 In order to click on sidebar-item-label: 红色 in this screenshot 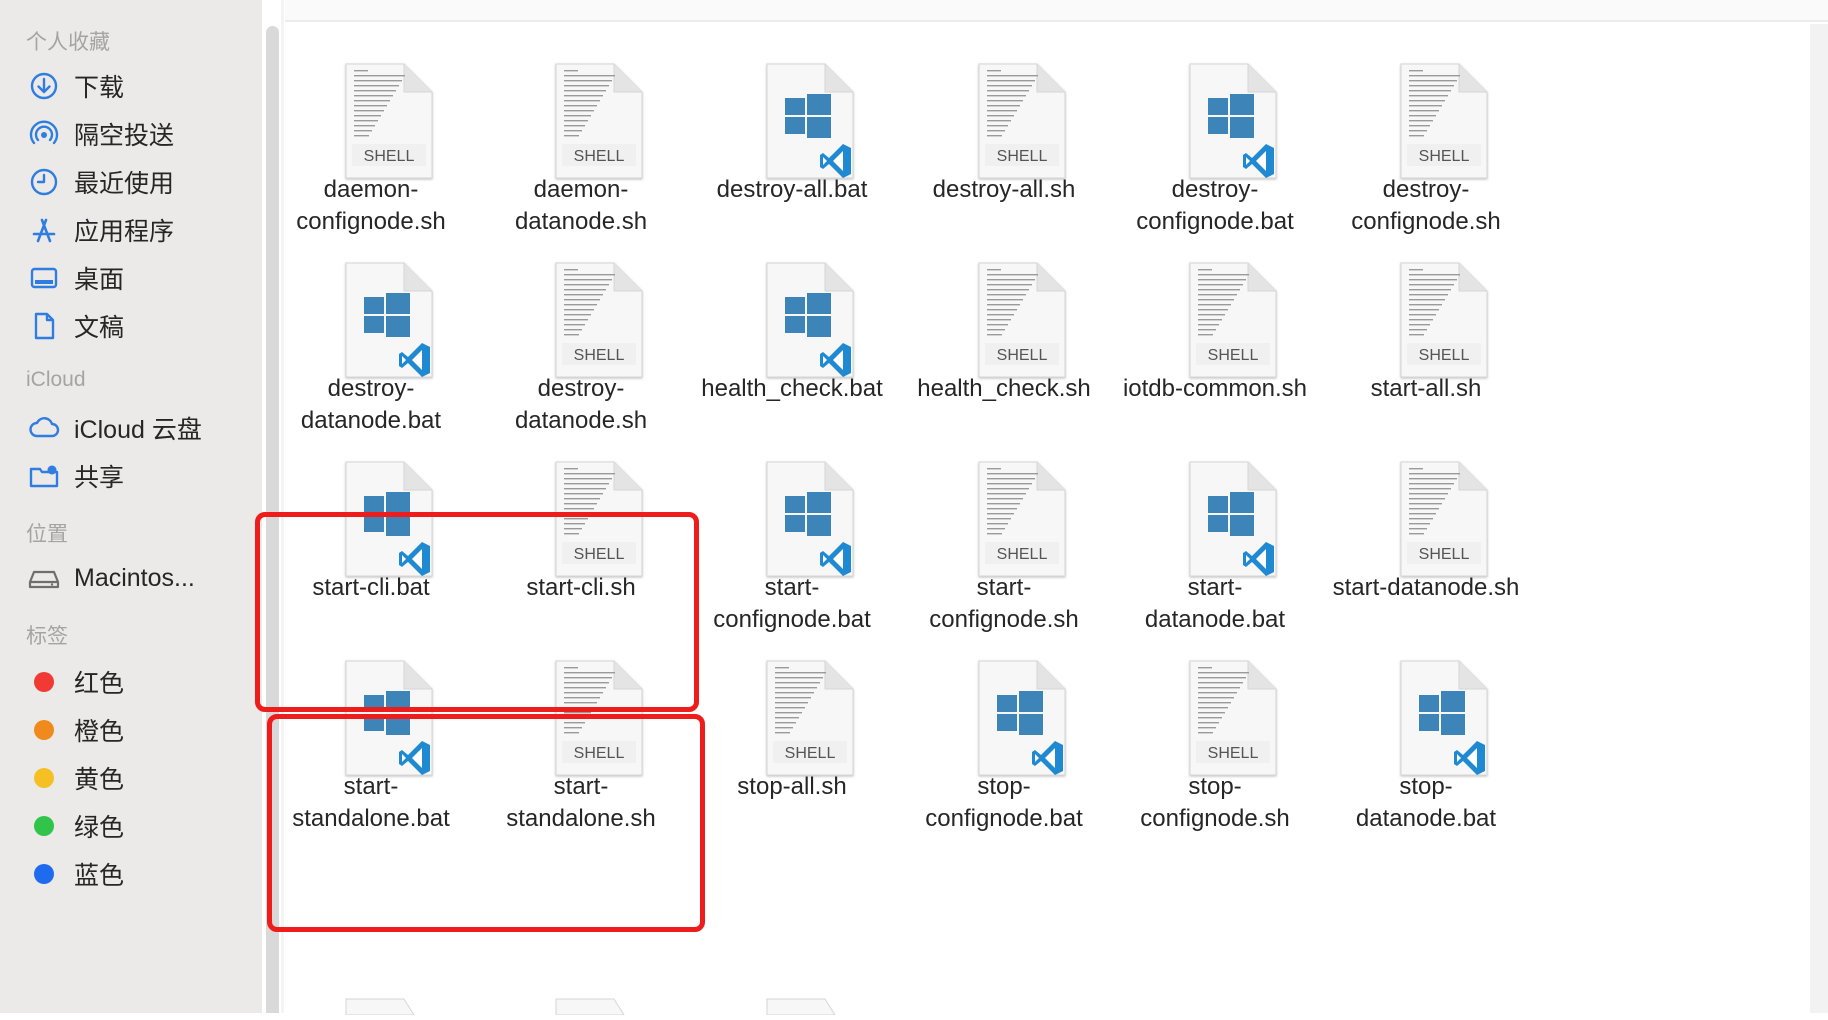, I will do `click(99, 684)`.